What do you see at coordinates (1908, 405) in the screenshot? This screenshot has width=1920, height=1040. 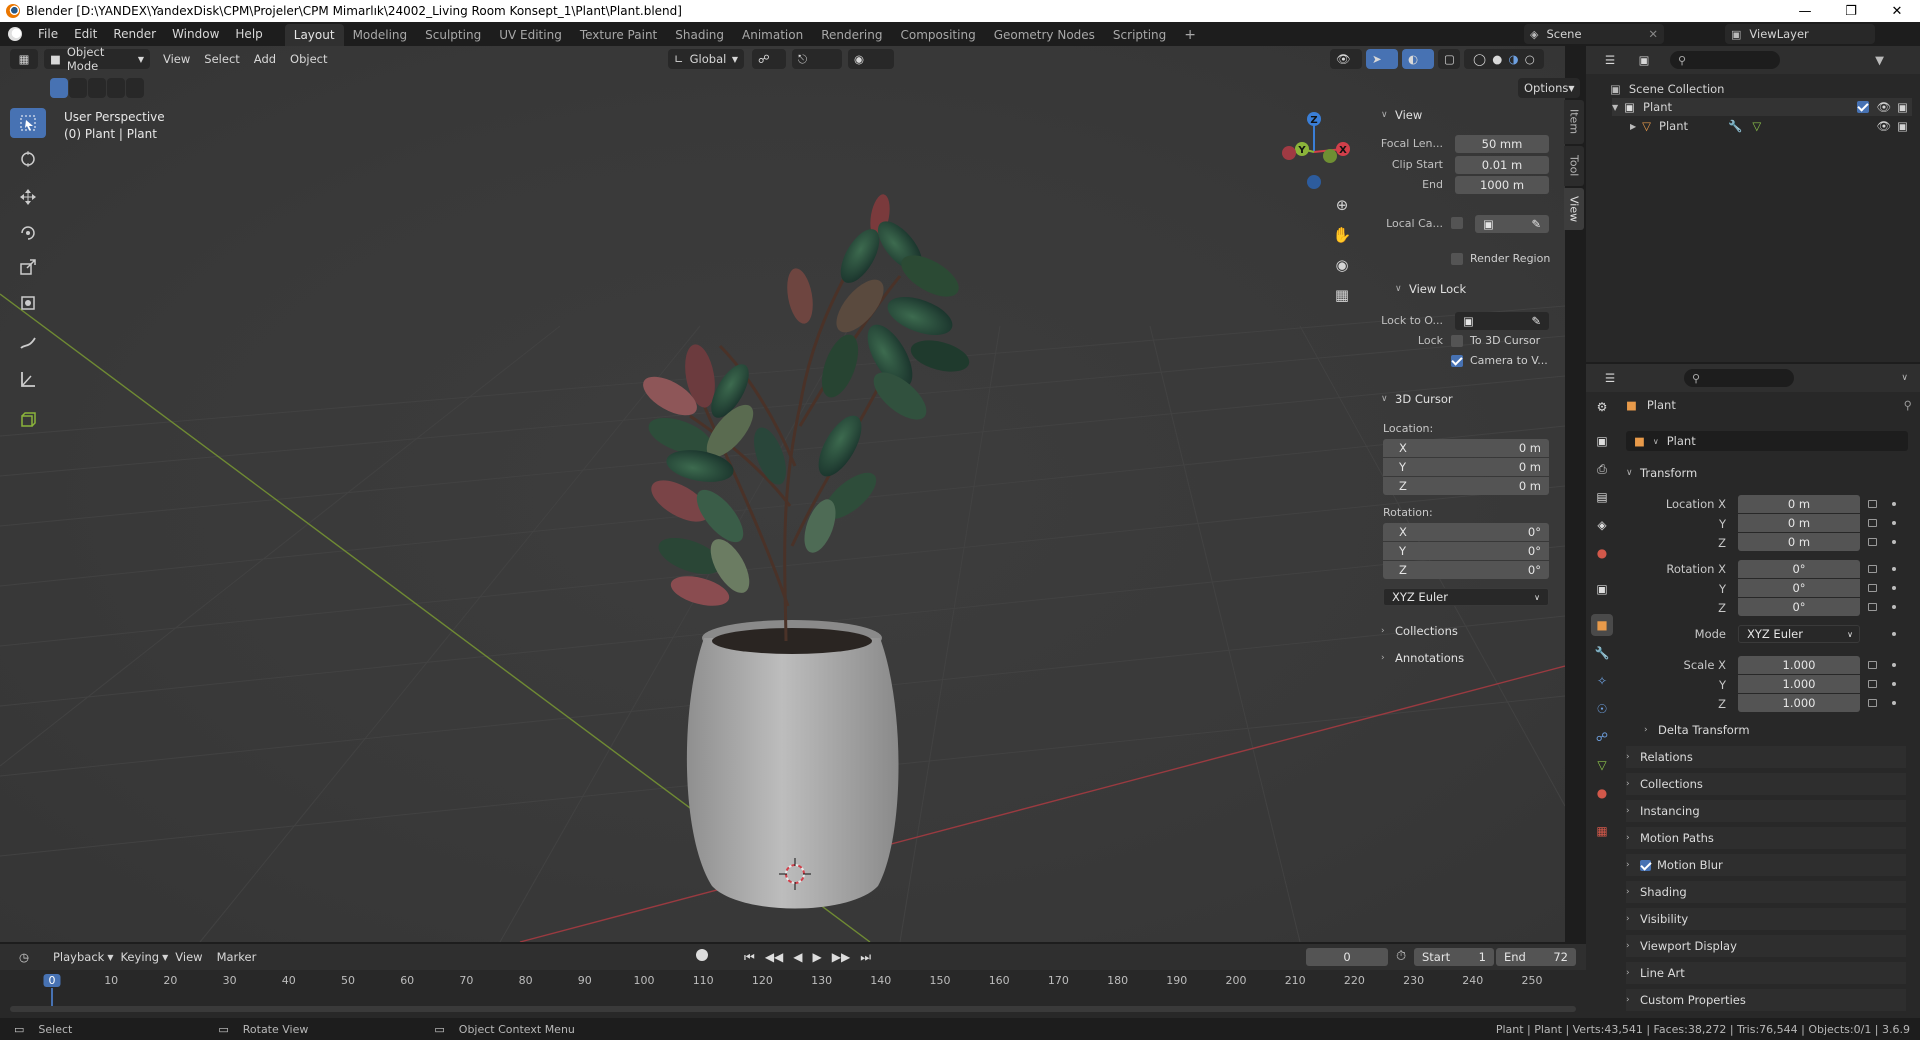 I see `pin-icon: ⚲` at bounding box center [1908, 405].